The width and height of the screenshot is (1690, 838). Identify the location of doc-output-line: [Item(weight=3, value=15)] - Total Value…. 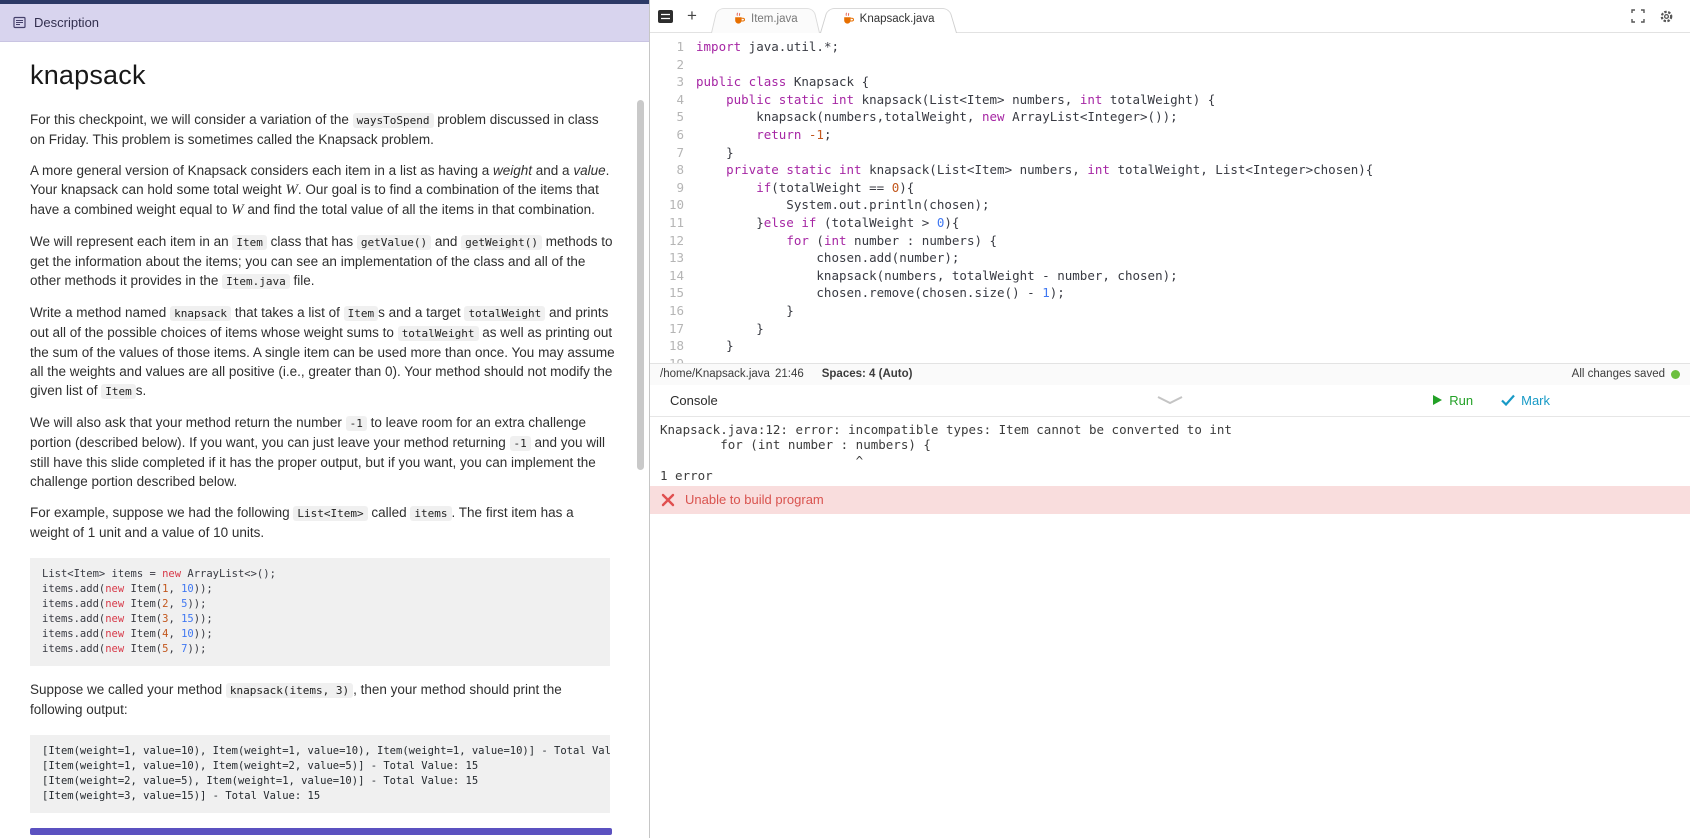
(181, 796).